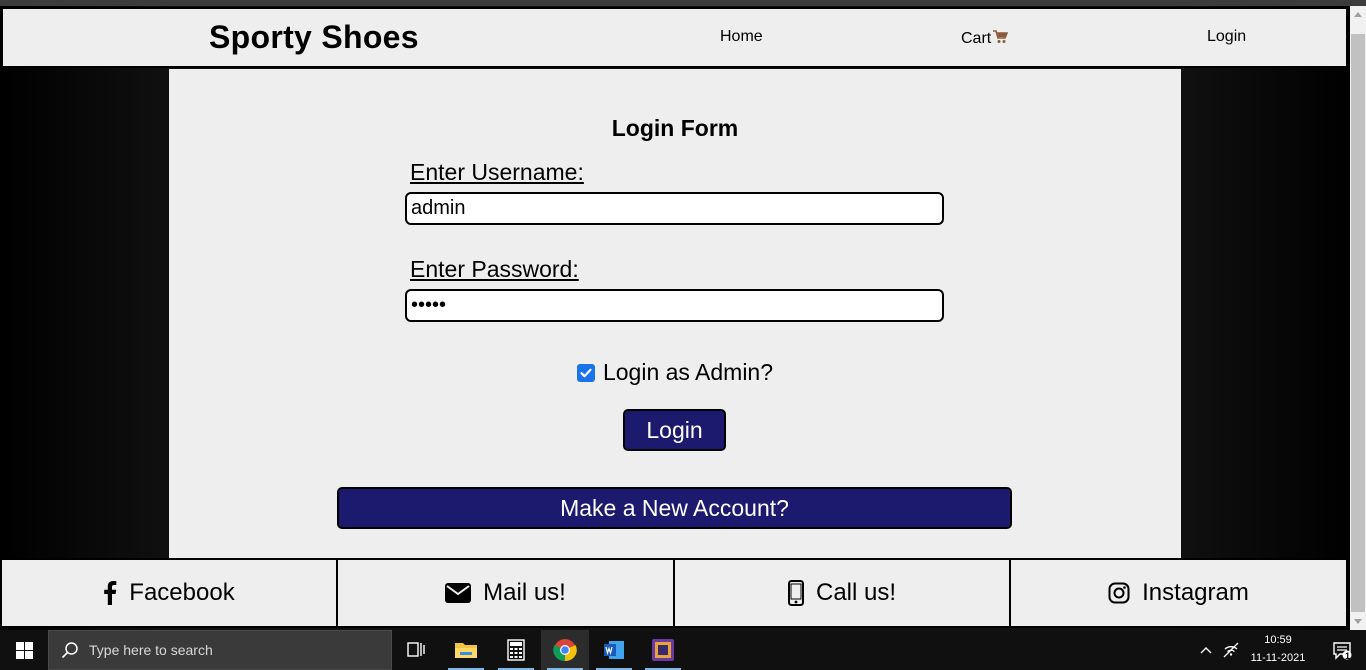 This screenshot has width=1366, height=670. What do you see at coordinates (1358, 323) in the screenshot?
I see `scroll-thumb` at bounding box center [1358, 323].